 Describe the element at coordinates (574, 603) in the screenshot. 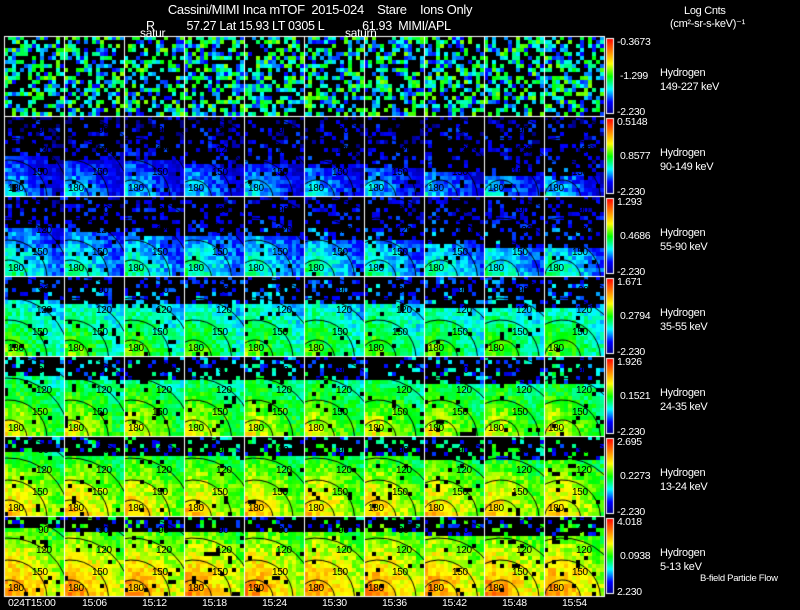

I see `time-tick-label: 15:54` at that location.